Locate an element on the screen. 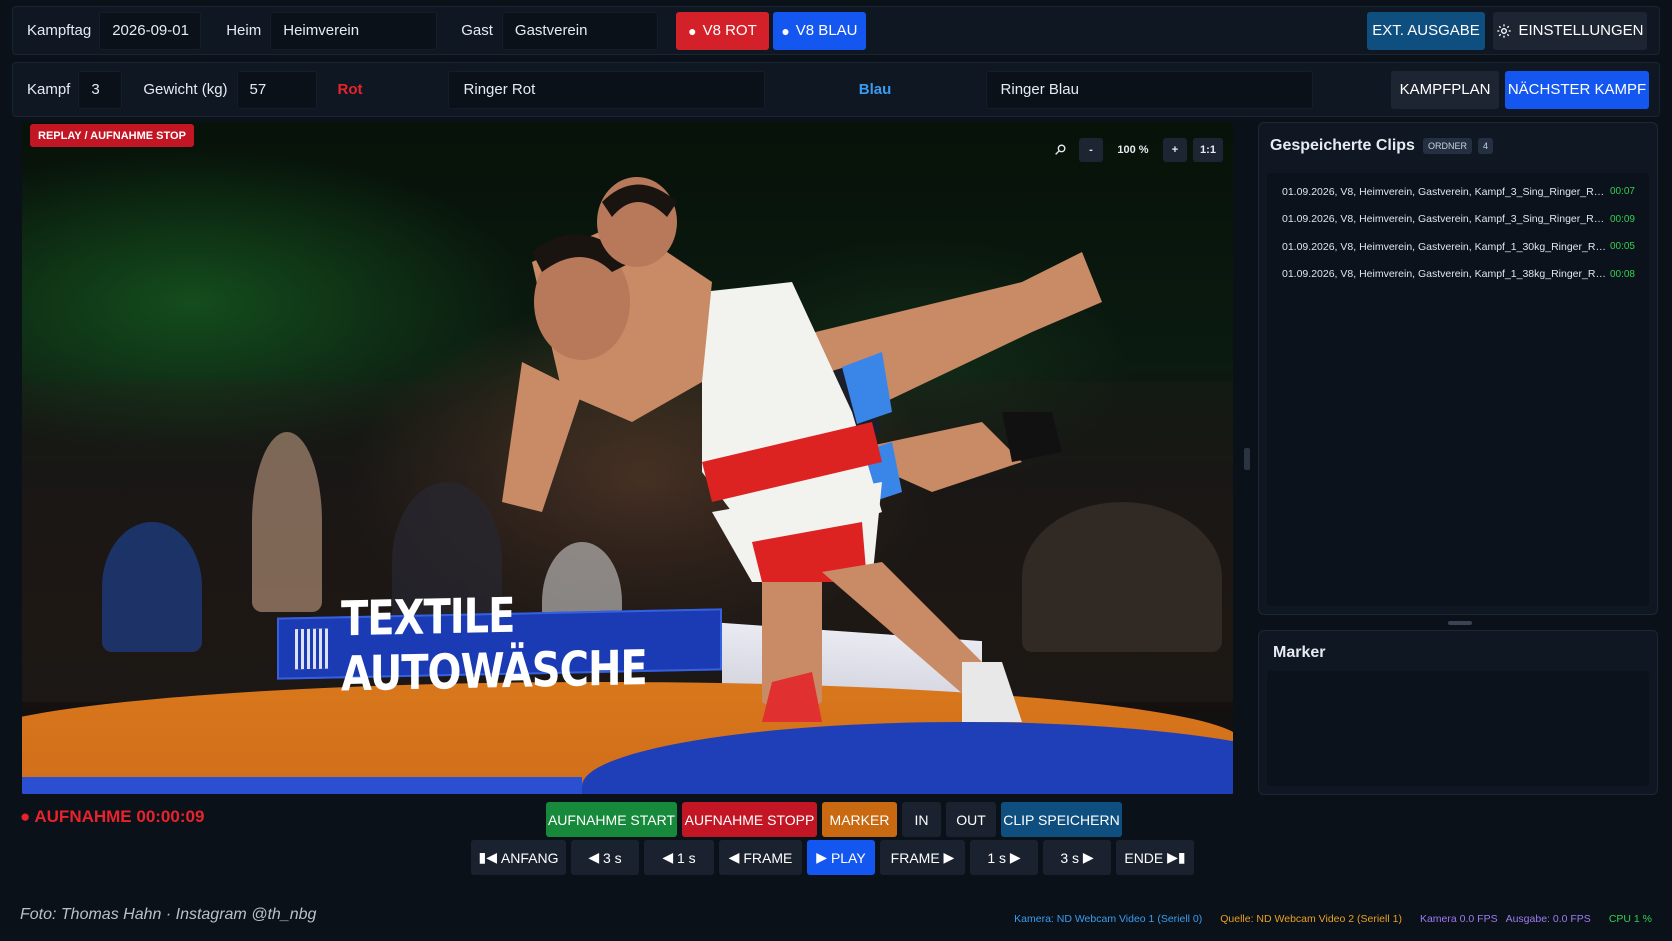  out-button: OUT is located at coordinates (971, 819).